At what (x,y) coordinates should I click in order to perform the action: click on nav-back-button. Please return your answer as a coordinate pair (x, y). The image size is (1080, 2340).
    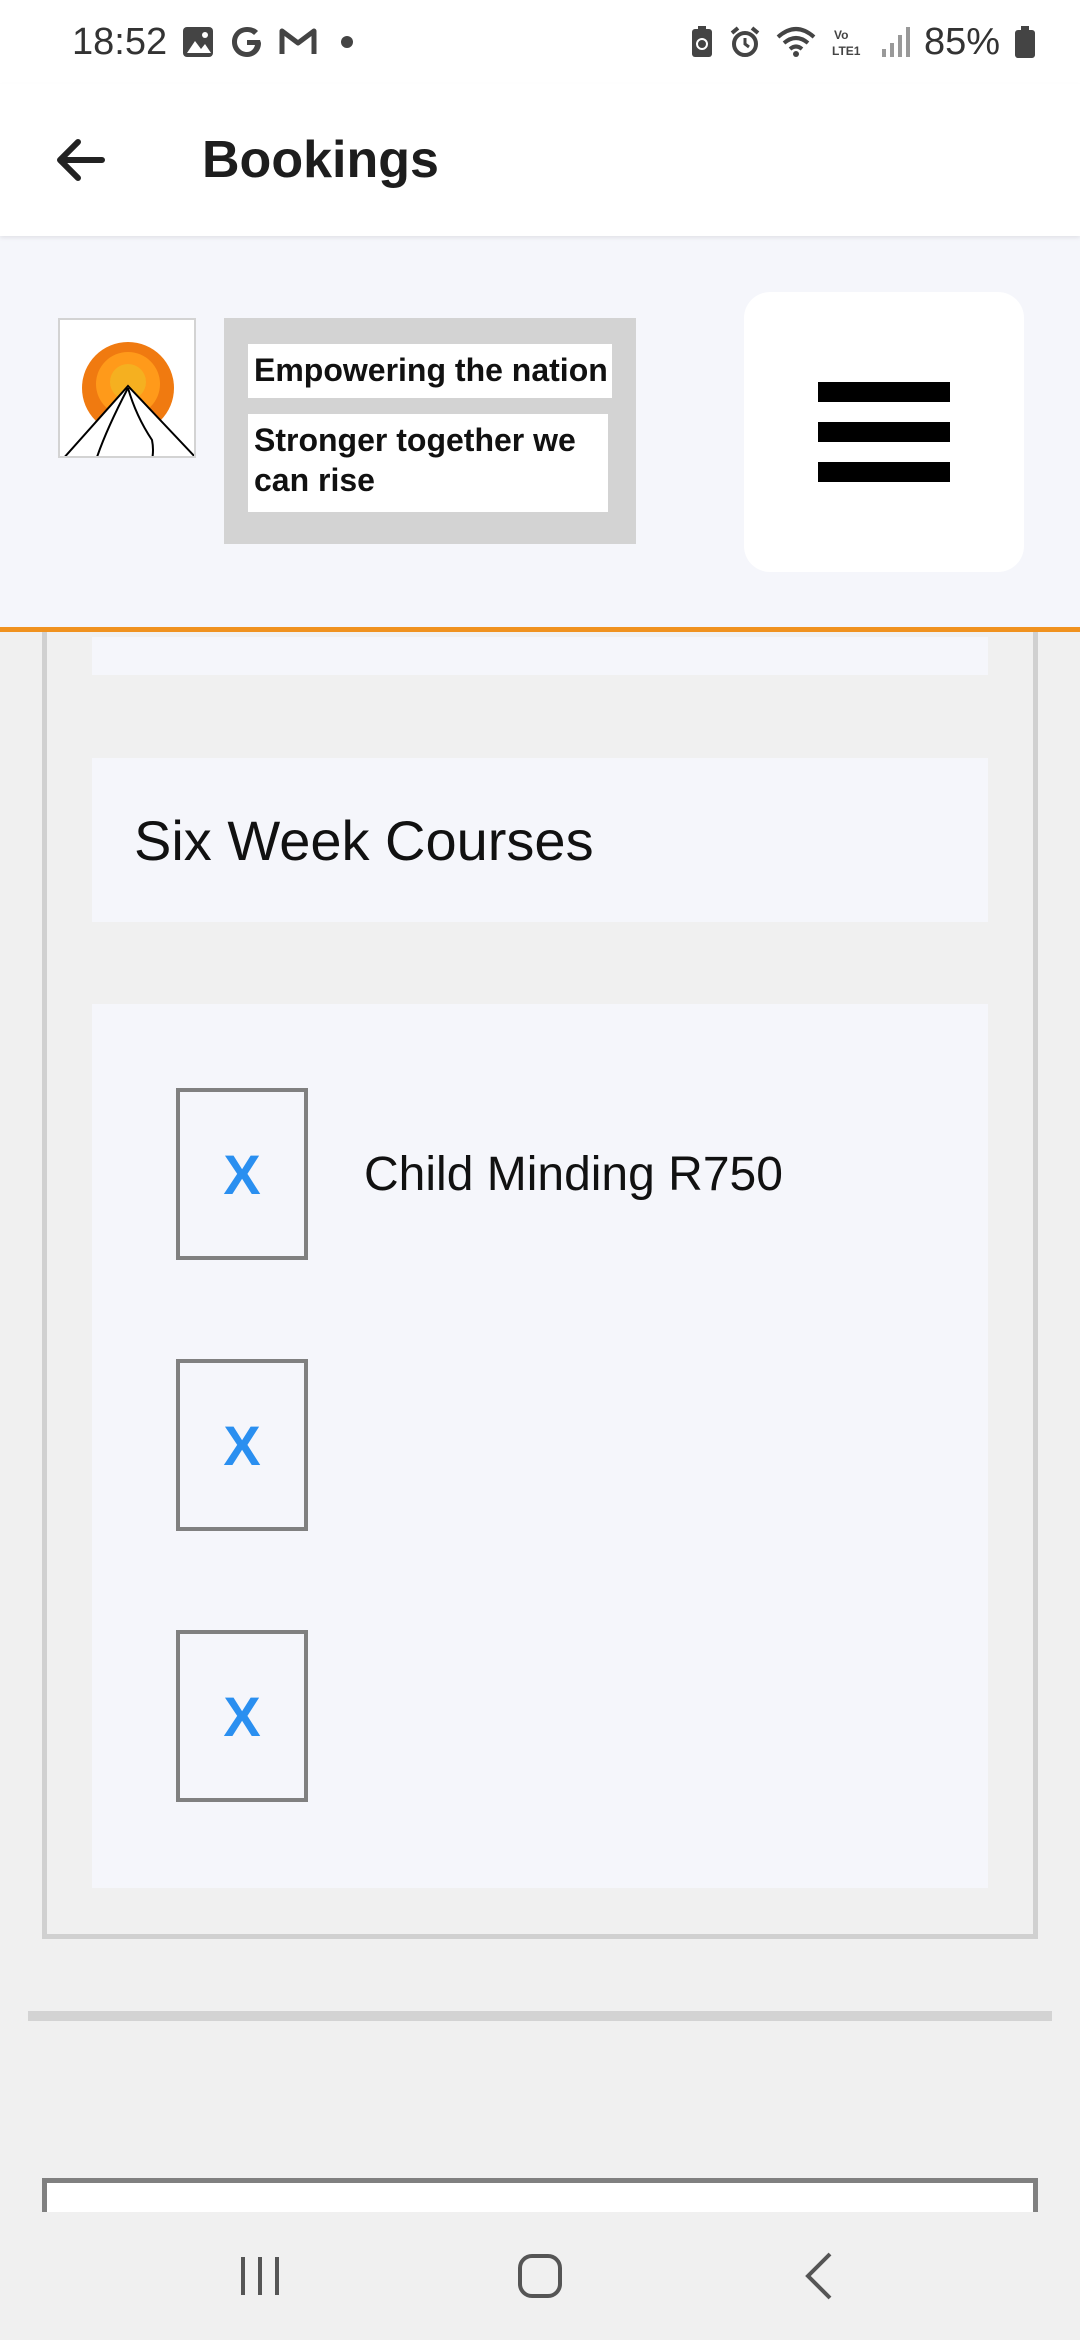
    Looking at the image, I should click on (820, 2276).